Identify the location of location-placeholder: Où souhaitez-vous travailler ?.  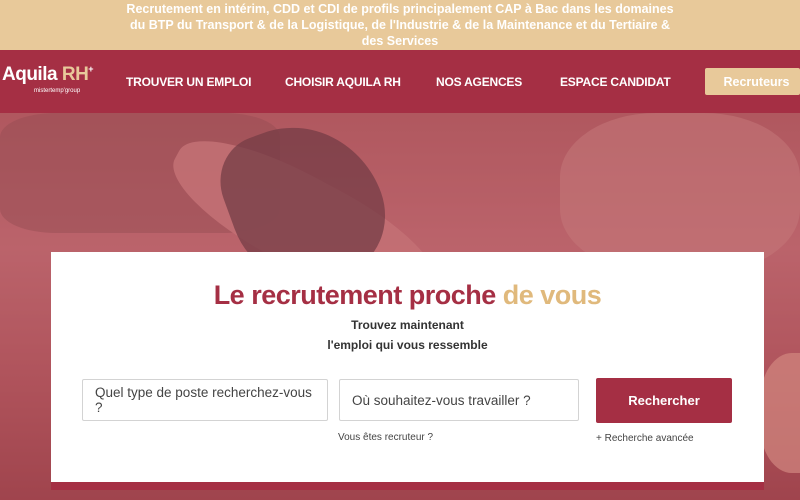
(441, 400).